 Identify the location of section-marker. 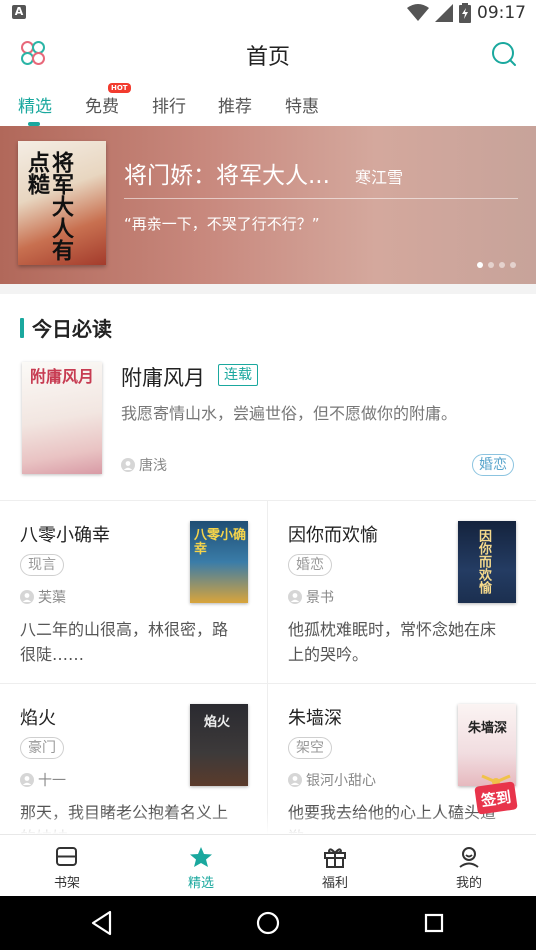
(22, 328).